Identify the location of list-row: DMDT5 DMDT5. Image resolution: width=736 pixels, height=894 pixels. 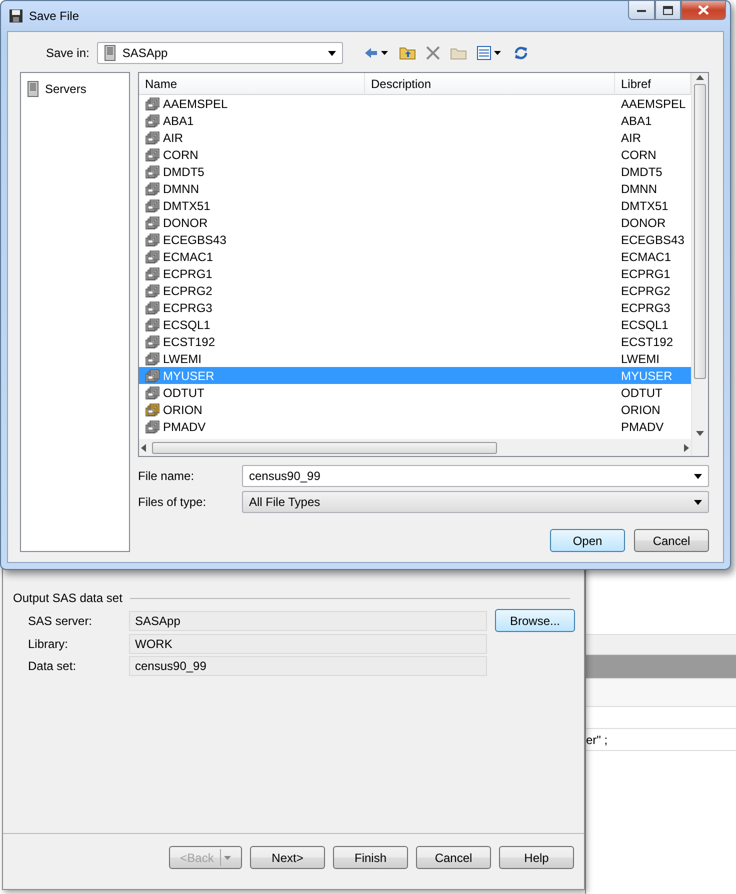
(415, 171).